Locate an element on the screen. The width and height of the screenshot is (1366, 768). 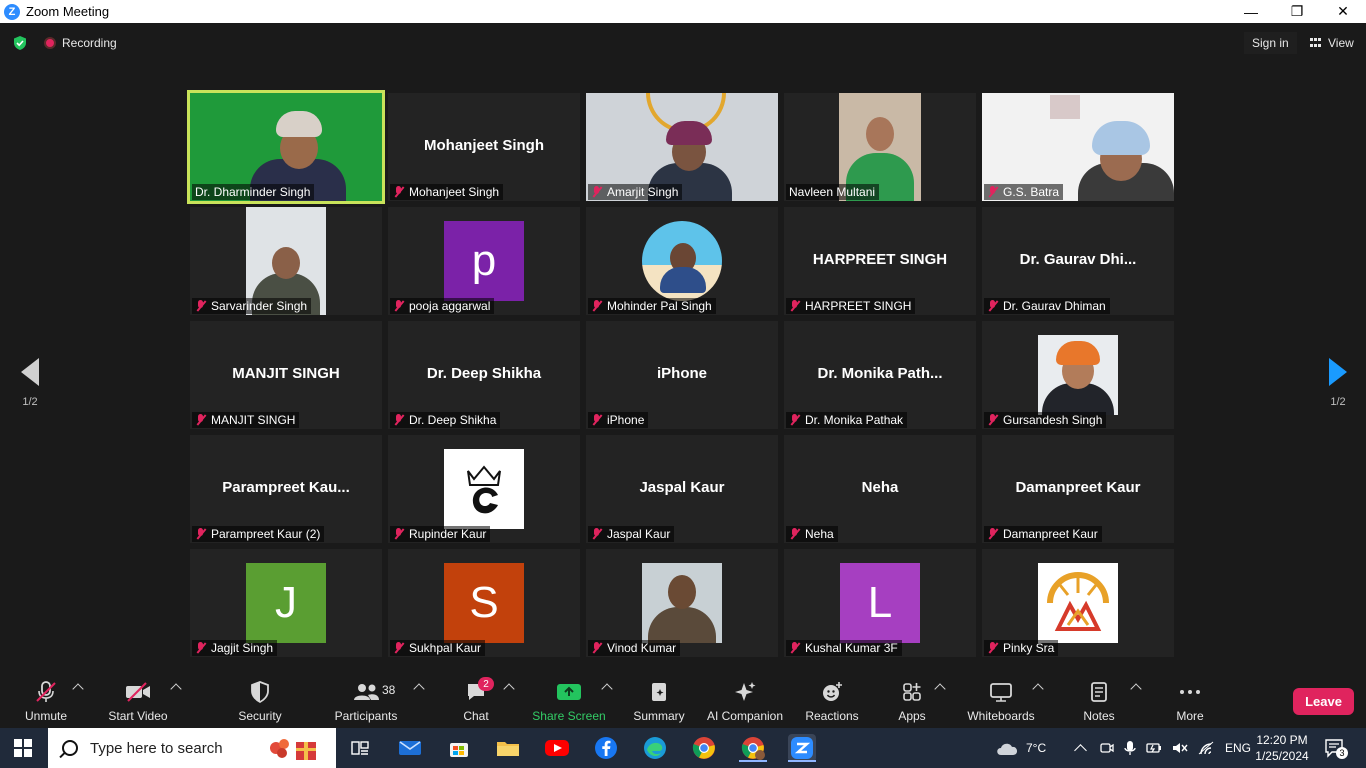
ai-sparkle-icon is located at coordinates (745, 691).